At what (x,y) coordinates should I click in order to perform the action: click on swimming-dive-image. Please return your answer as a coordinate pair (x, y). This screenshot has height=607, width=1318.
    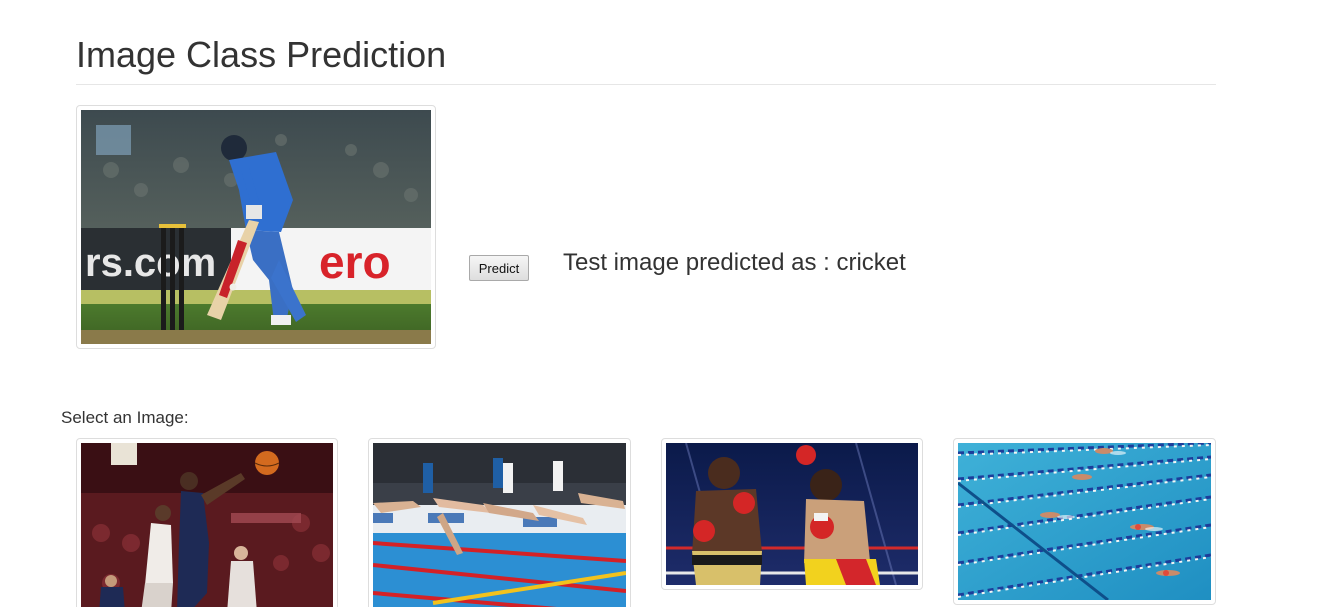
    Looking at the image, I should click on (499, 525).